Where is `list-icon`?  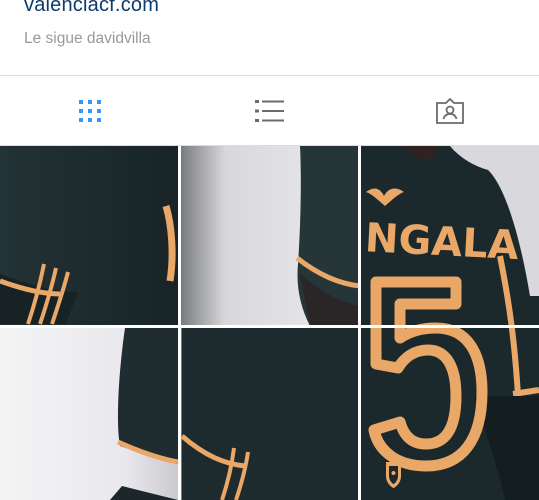
list-icon is located at coordinates (269, 111).